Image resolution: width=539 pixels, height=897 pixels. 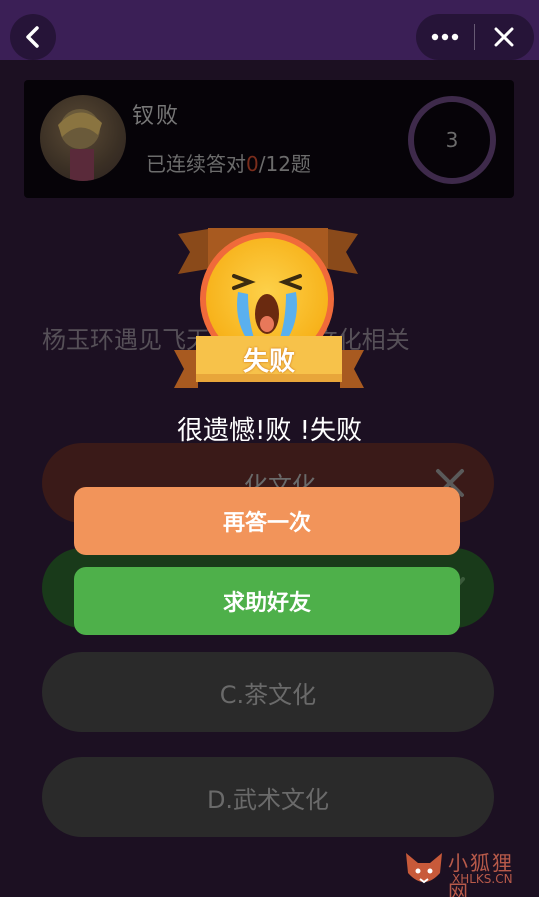 What do you see at coordinates (284, 164) in the screenshot?
I see `streak-suffix: /12题` at bounding box center [284, 164].